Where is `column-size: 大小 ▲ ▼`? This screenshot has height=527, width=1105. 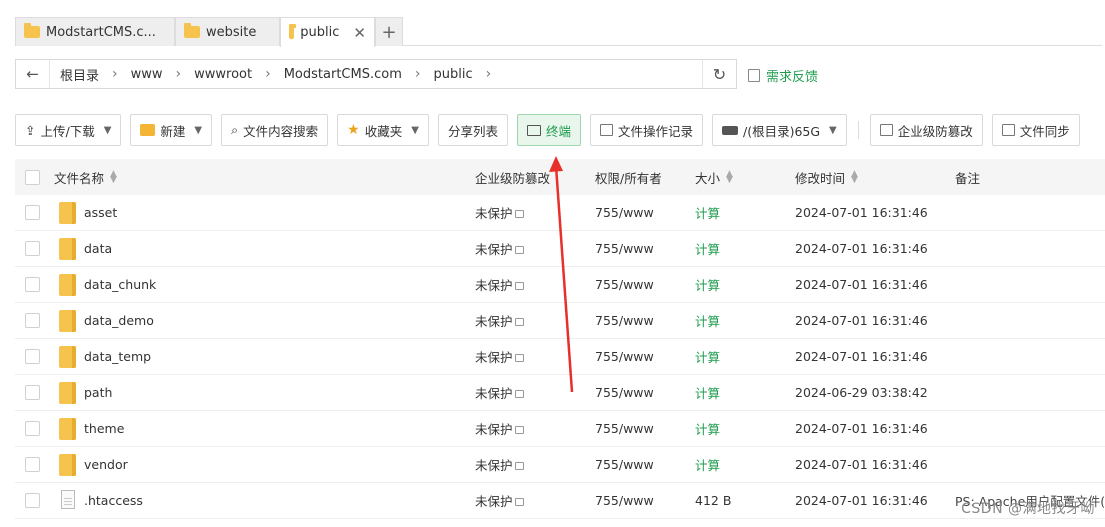
column-size: 大小 ▲ ▼ is located at coordinates (714, 177).